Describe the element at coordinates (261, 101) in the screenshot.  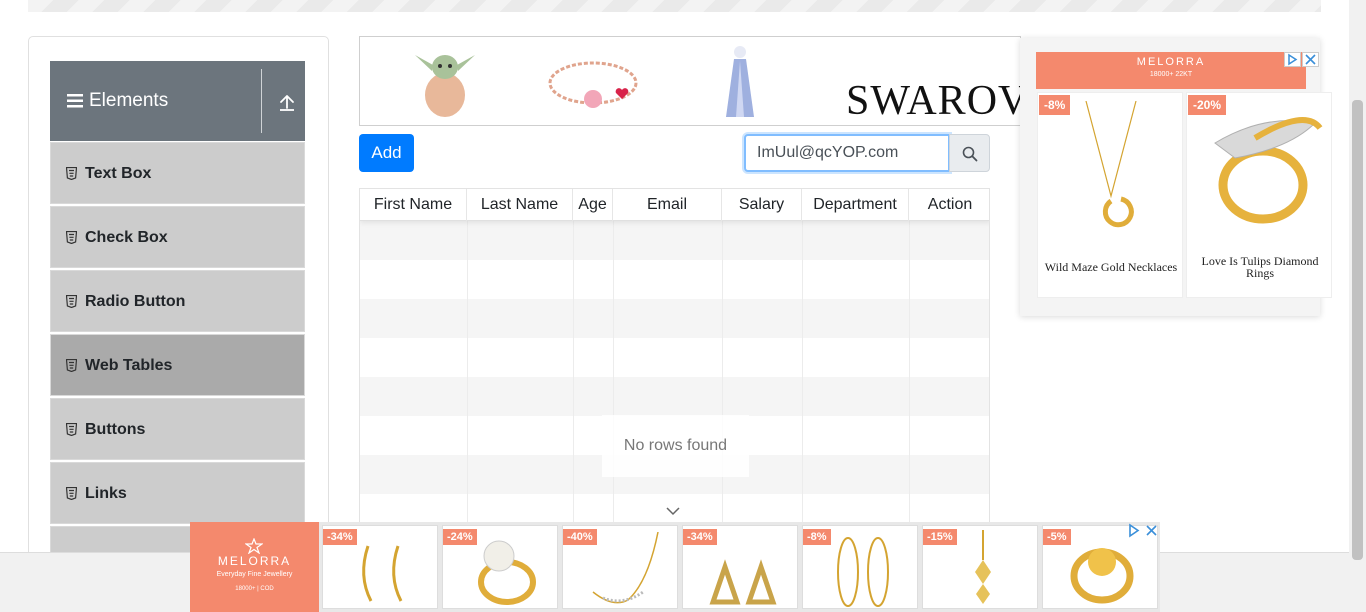
I see `header-divider` at that location.